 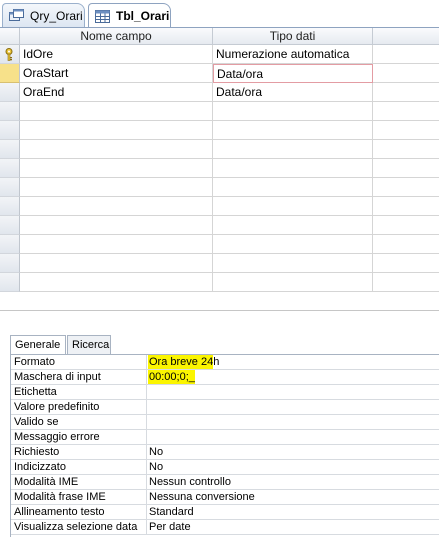 I want to click on property-value: Nessun controllo, so click(x=189, y=482).